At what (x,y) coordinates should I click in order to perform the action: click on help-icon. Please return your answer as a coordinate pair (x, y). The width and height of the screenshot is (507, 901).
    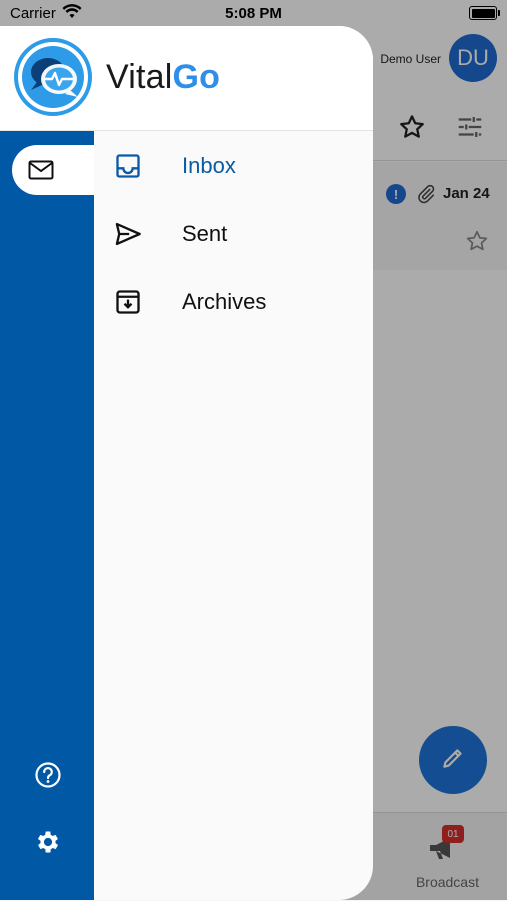
    Looking at the image, I should click on (48, 775).